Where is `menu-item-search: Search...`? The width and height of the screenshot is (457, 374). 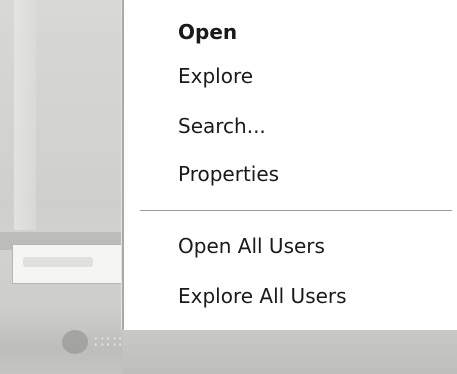
menu-item-search: Search... is located at coordinates (222, 127).